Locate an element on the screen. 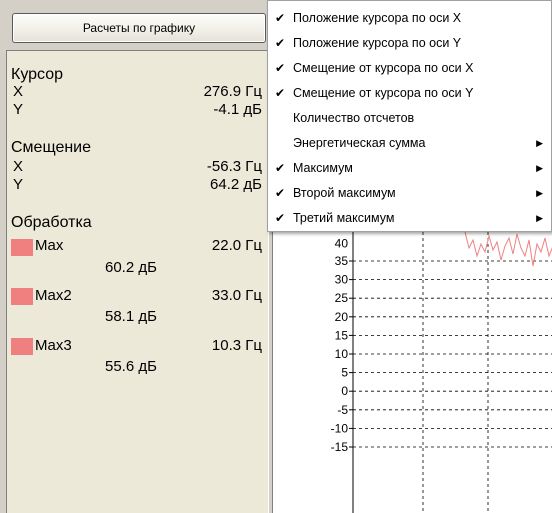 This screenshot has width=552, height=513. max2-label: Max2 is located at coordinates (53, 295).